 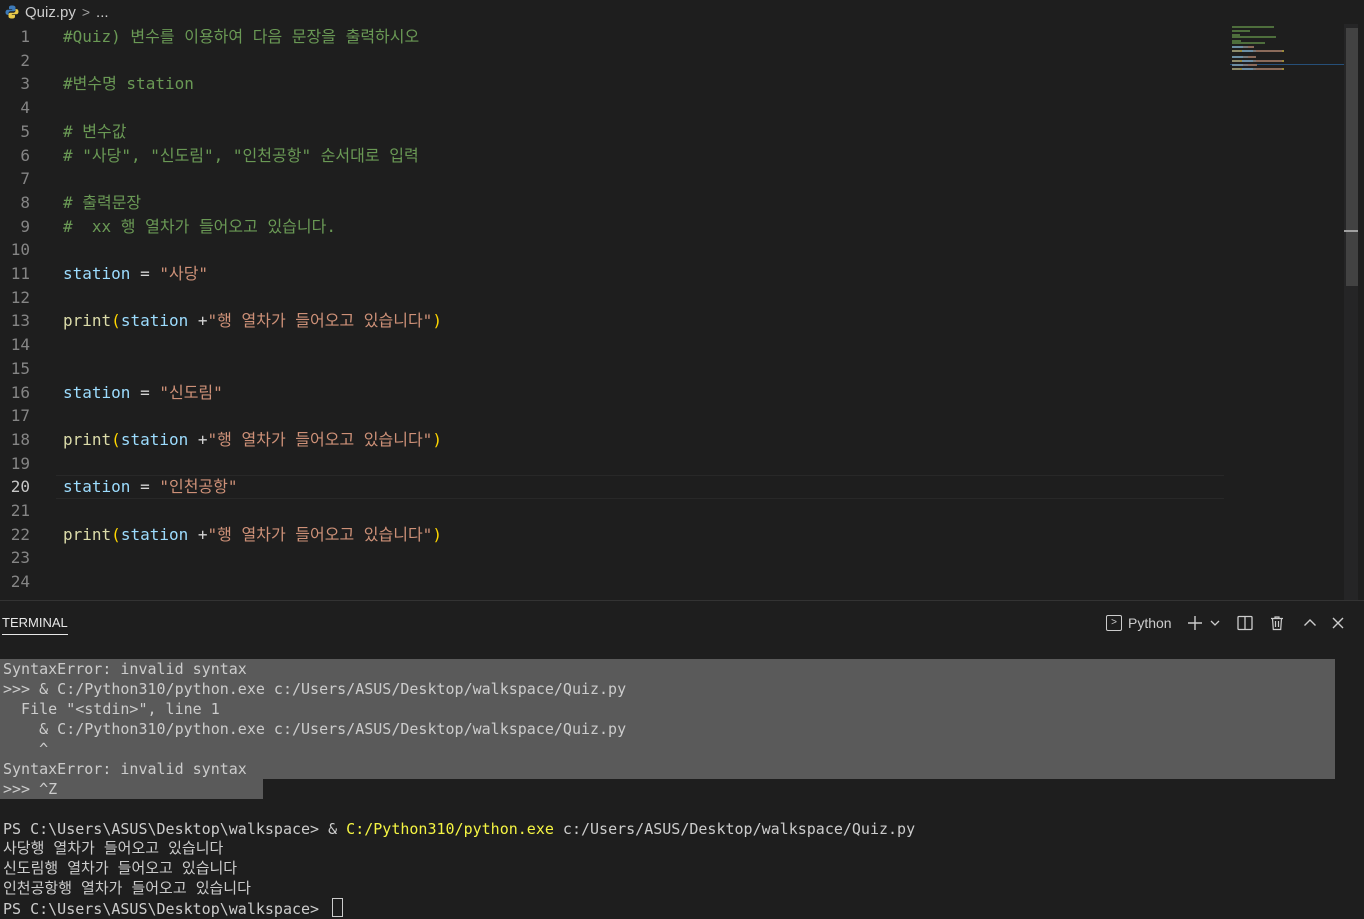 I want to click on terminal-dropdown-button, so click(x=1215, y=623).